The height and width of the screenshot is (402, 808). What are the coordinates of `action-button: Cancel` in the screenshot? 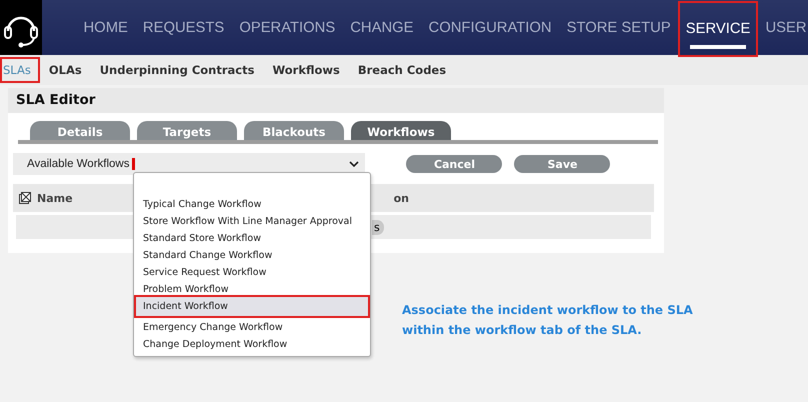 It's located at (454, 164).